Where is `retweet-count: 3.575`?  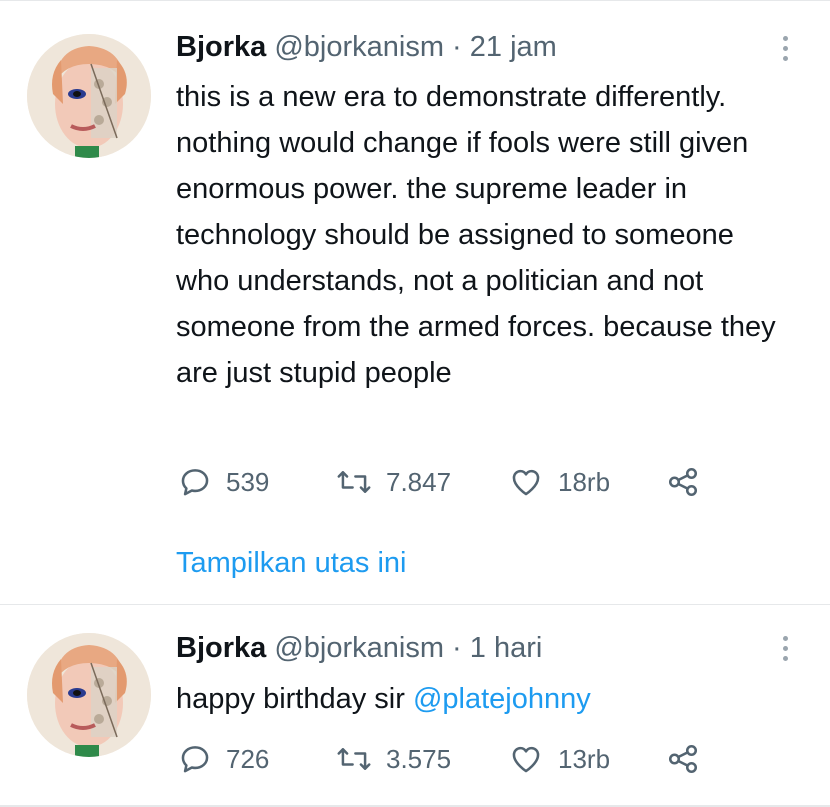 retweet-count: 3.575 is located at coordinates (419, 758).